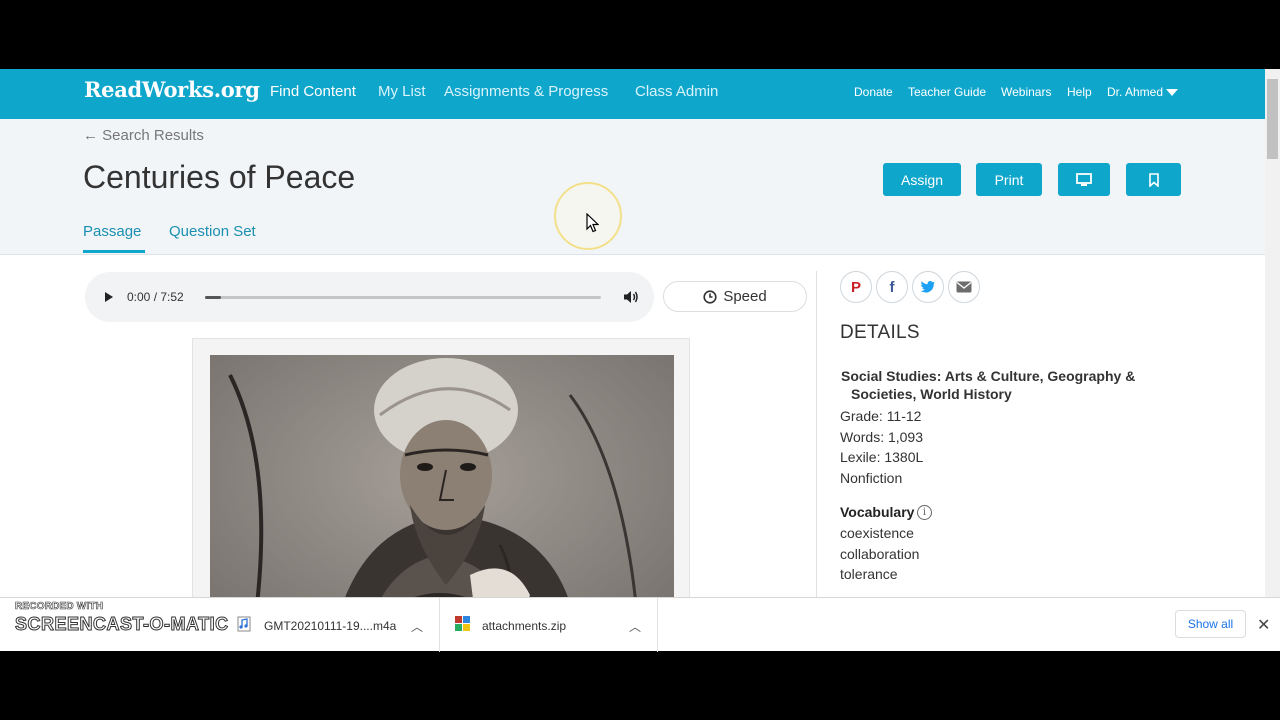 The height and width of the screenshot is (720, 1280). I want to click on download-item: attachments.zip ︿, so click(549, 625).